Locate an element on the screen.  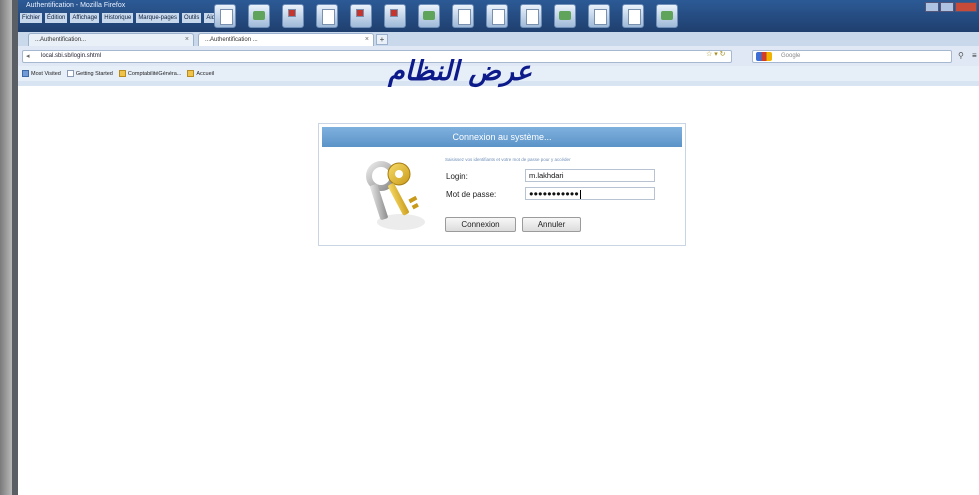
taskbar-icons is located at coordinates (446, 17).